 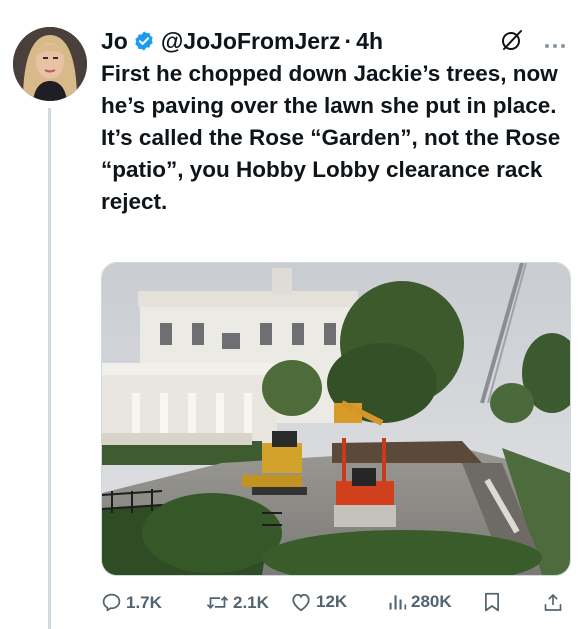 I want to click on share-icon, so click(x=553, y=602).